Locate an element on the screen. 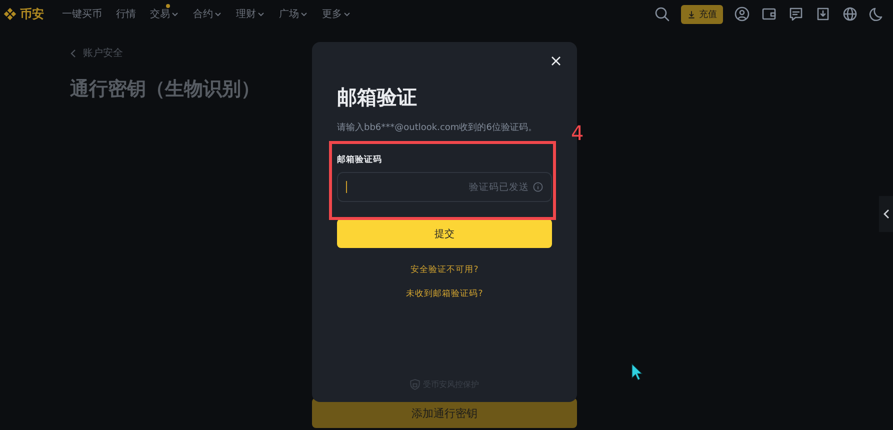  moon-icon is located at coordinates (877, 14).